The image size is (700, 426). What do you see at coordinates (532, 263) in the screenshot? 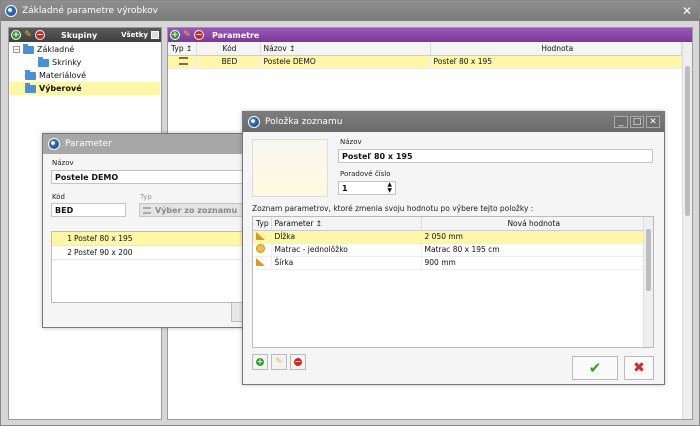
I see `cell-value: 900 mm` at bounding box center [532, 263].